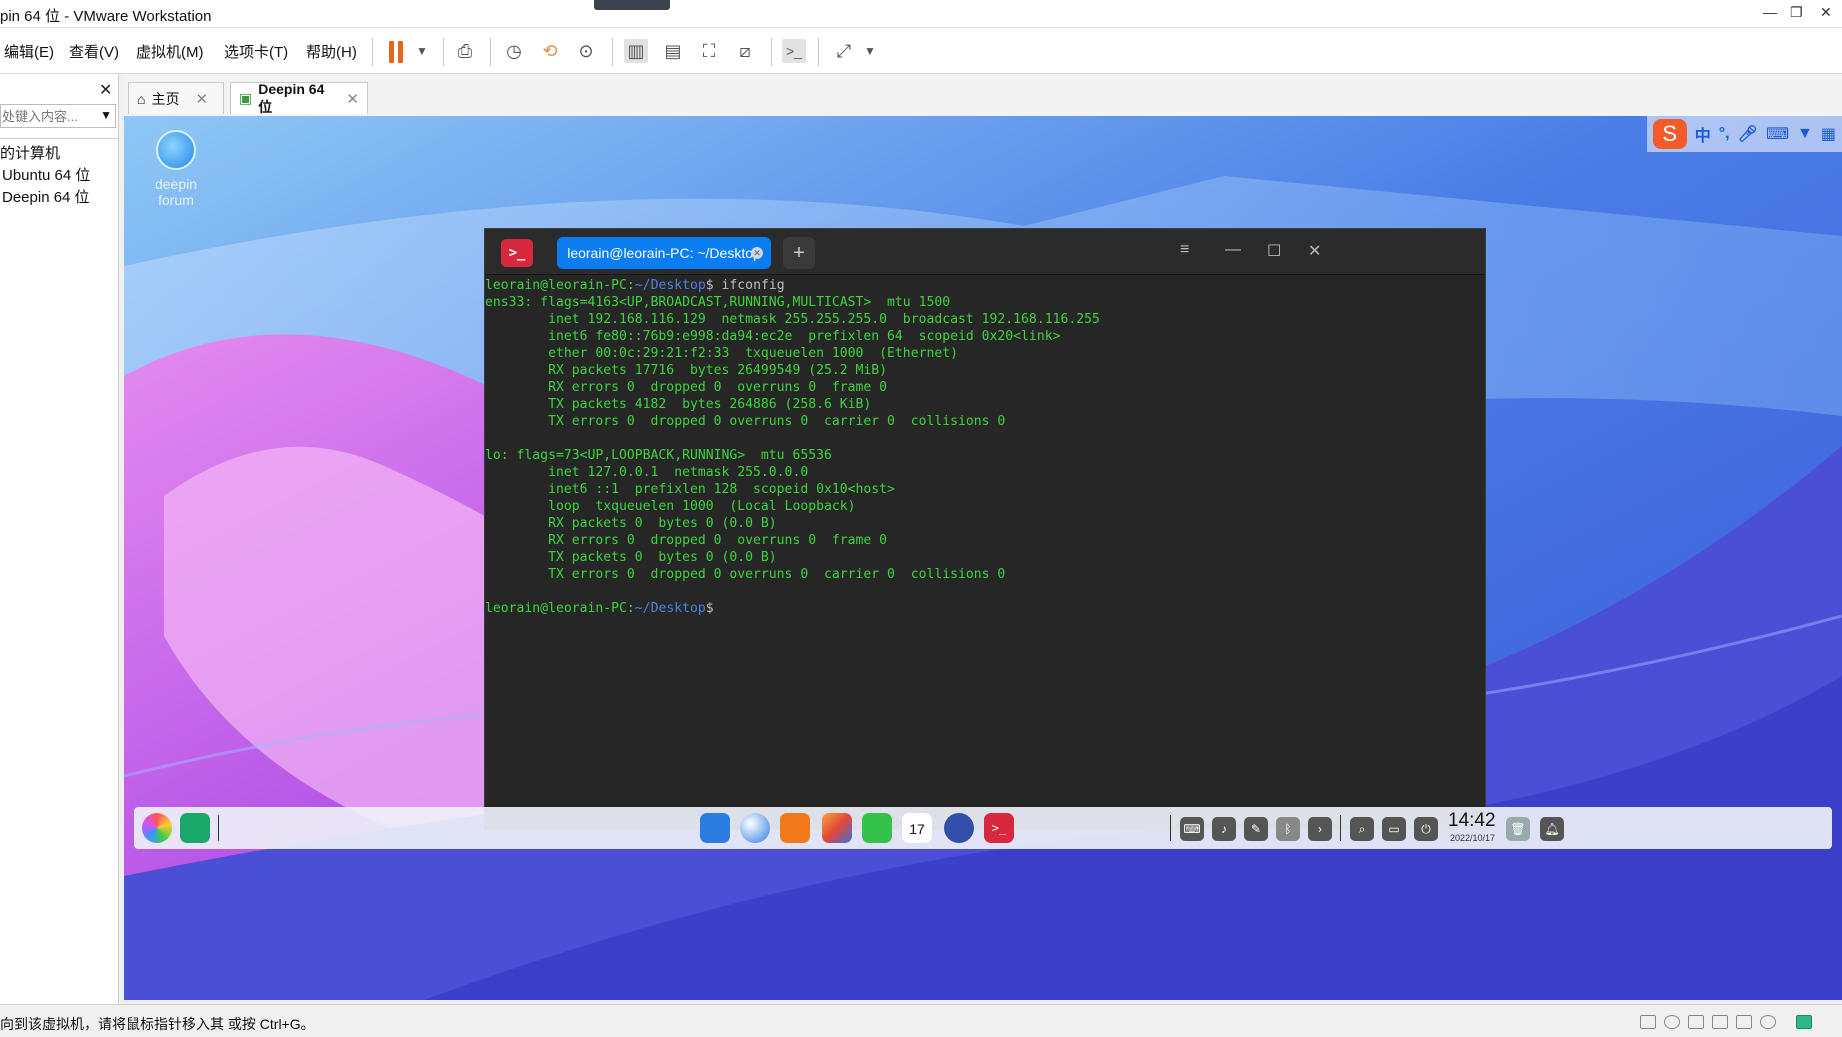  I want to click on tree-item-ubuntu: Ubuntu 64 位, so click(59, 176).